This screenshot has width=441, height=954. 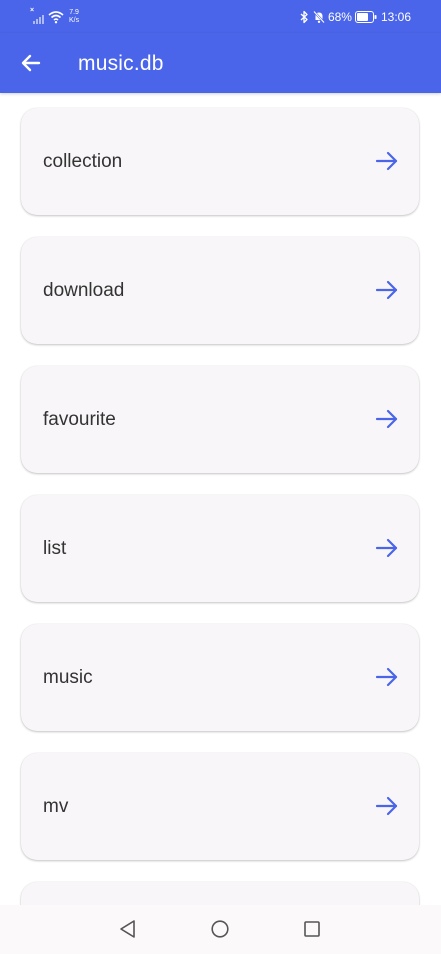 What do you see at coordinates (68, 677) in the screenshot?
I see `table-item-label: music` at bounding box center [68, 677].